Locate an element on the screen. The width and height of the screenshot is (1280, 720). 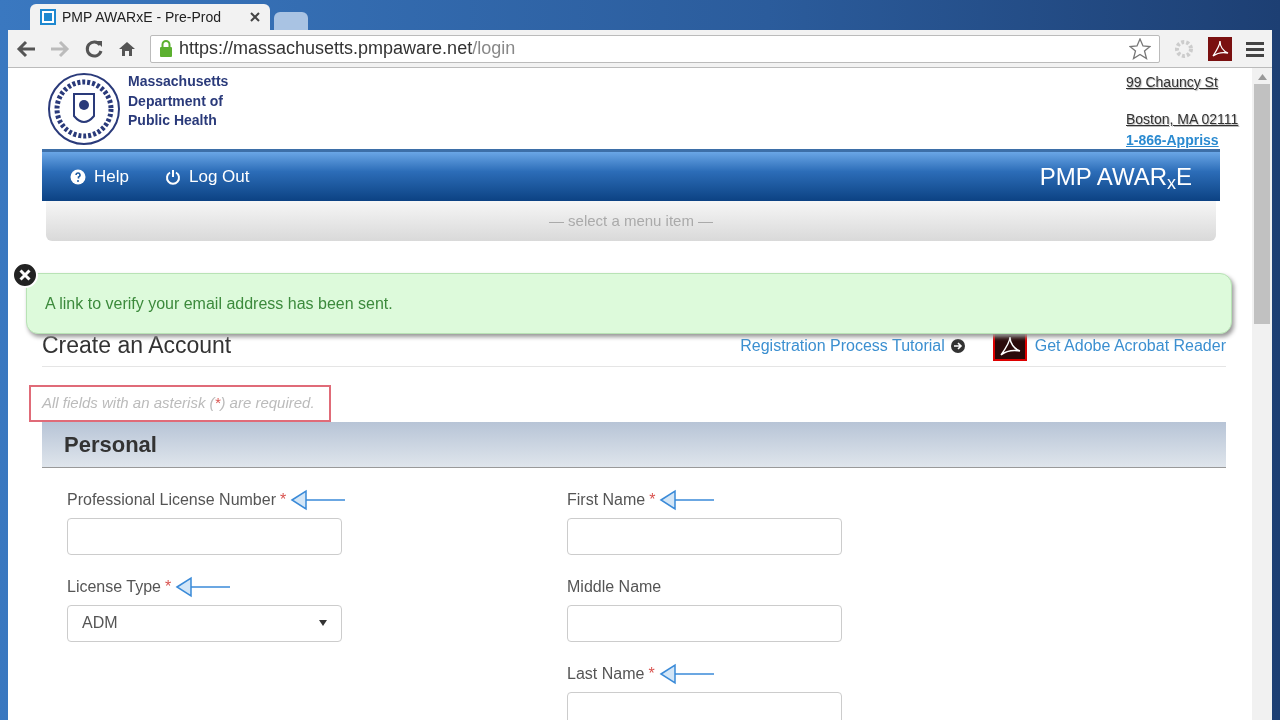
field-label: First Name * is located at coordinates (611, 499).